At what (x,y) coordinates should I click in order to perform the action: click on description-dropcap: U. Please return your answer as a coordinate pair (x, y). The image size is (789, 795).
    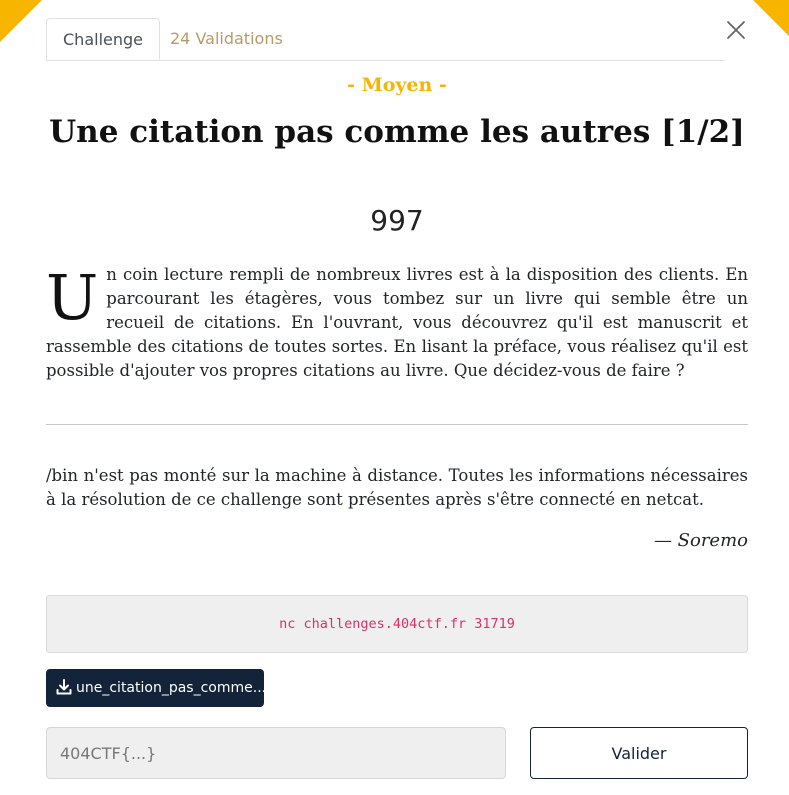
    Looking at the image, I should click on (72, 297).